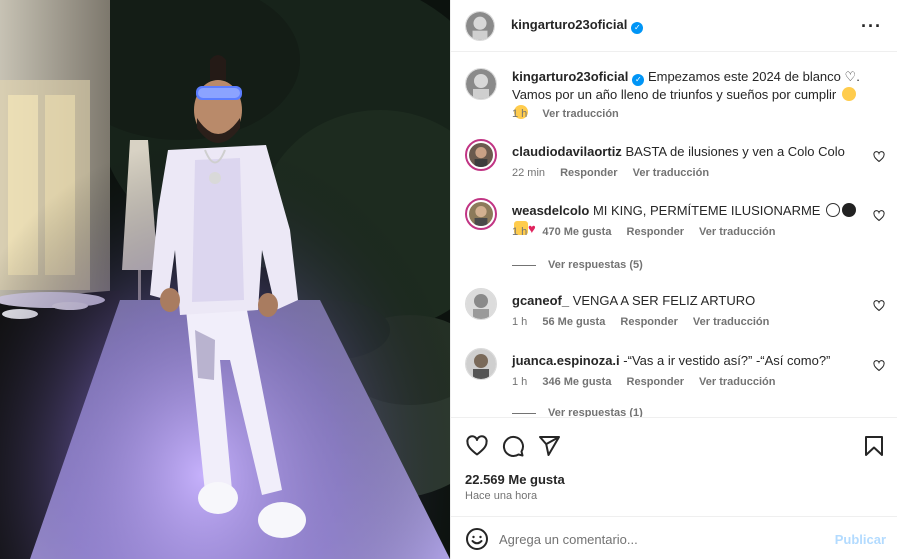  I want to click on comment-composer: Publicar, so click(674, 537).